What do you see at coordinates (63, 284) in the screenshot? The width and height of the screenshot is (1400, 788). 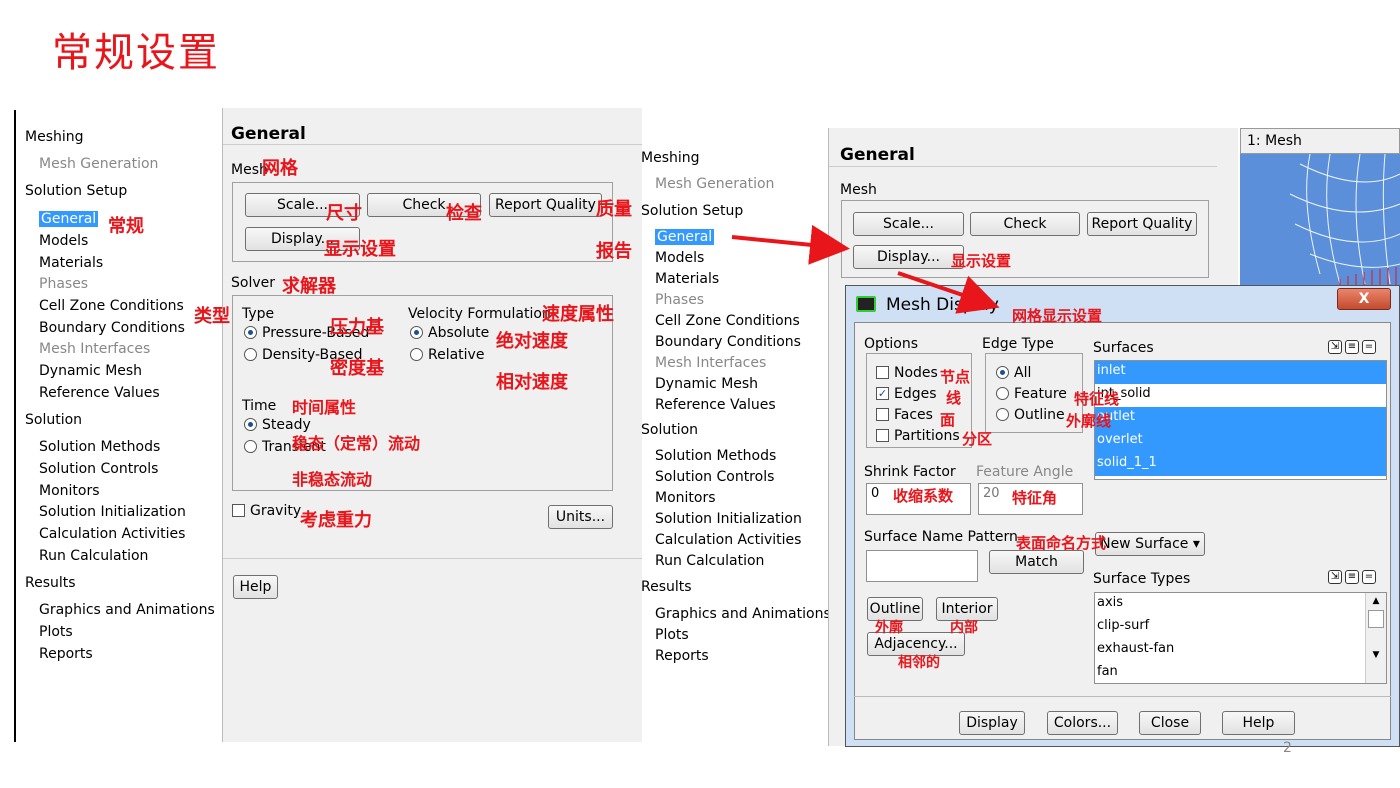 I see `left-tree-item-phases: Phases` at bounding box center [63, 284].